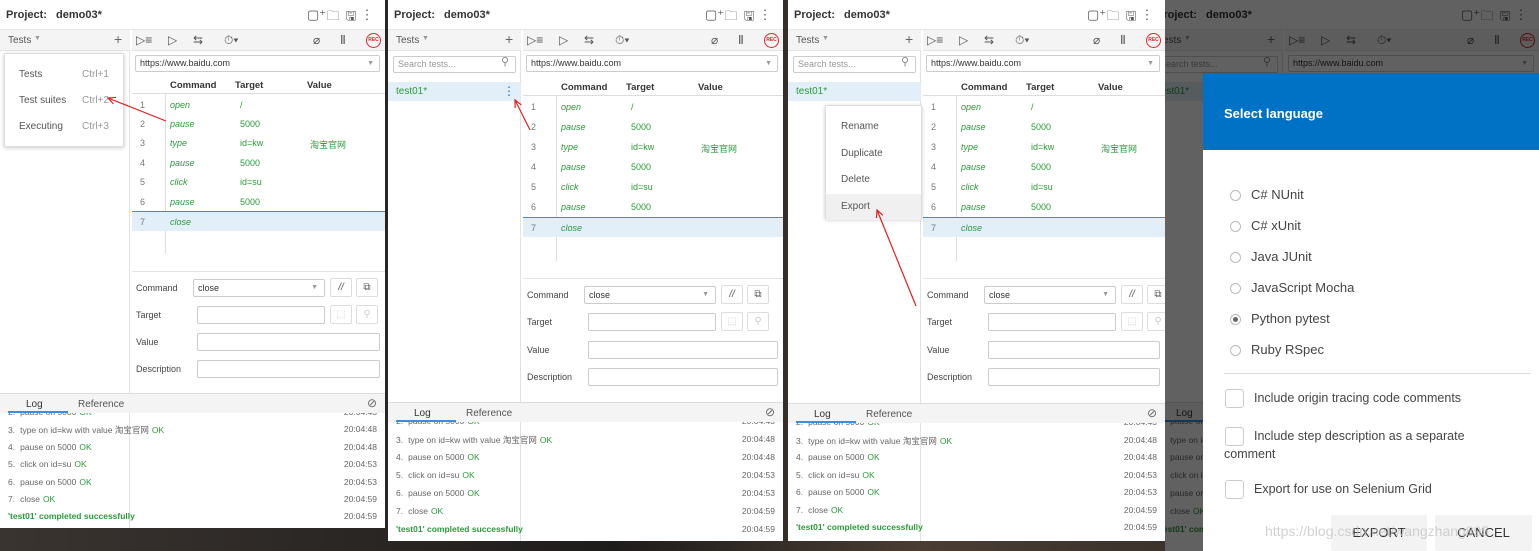 This screenshot has height=551, width=1539. What do you see at coordinates (64, 101) in the screenshot?
I see `menu-item-test-suites: Test suites Ctrl+2` at bounding box center [64, 101].